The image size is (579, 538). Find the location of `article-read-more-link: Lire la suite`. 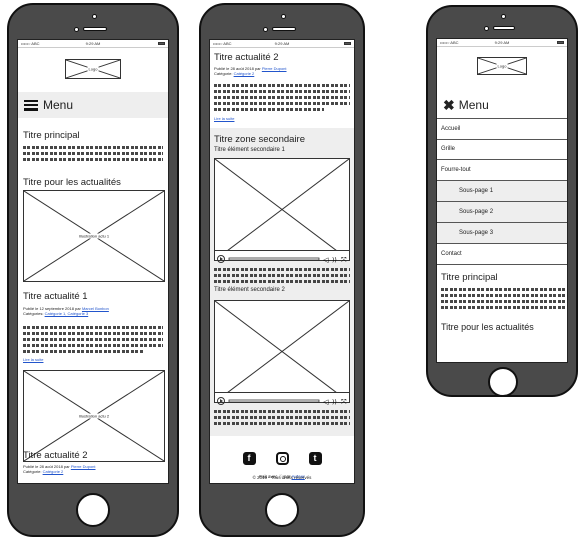

article-read-more-link: Lire la suite is located at coordinates (224, 118).